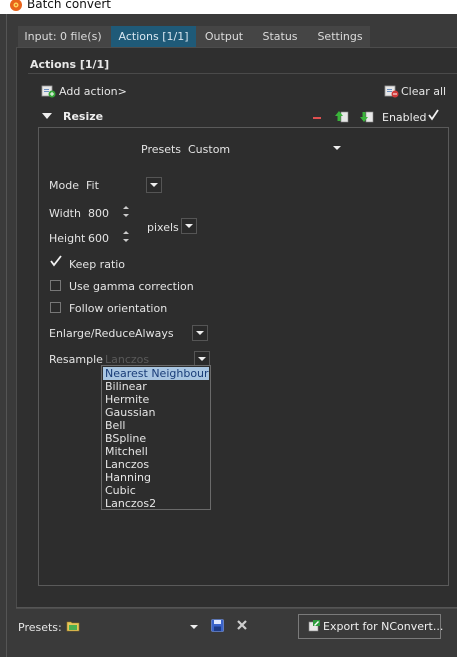 The width and height of the screenshot is (457, 657). What do you see at coordinates (156, 425) in the screenshot?
I see `resample-option: Bell` at bounding box center [156, 425].